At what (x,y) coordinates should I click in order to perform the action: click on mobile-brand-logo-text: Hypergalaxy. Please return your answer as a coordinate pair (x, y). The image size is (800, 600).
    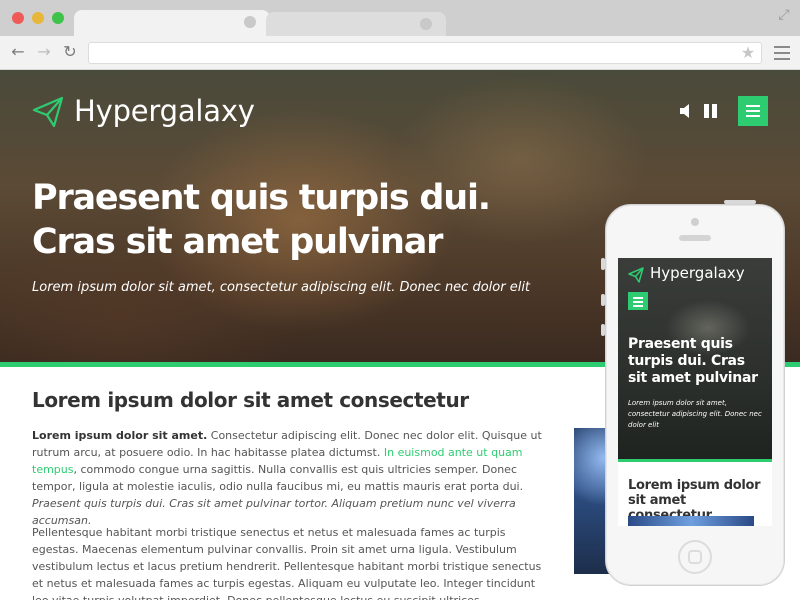
    Looking at the image, I should click on (697, 273).